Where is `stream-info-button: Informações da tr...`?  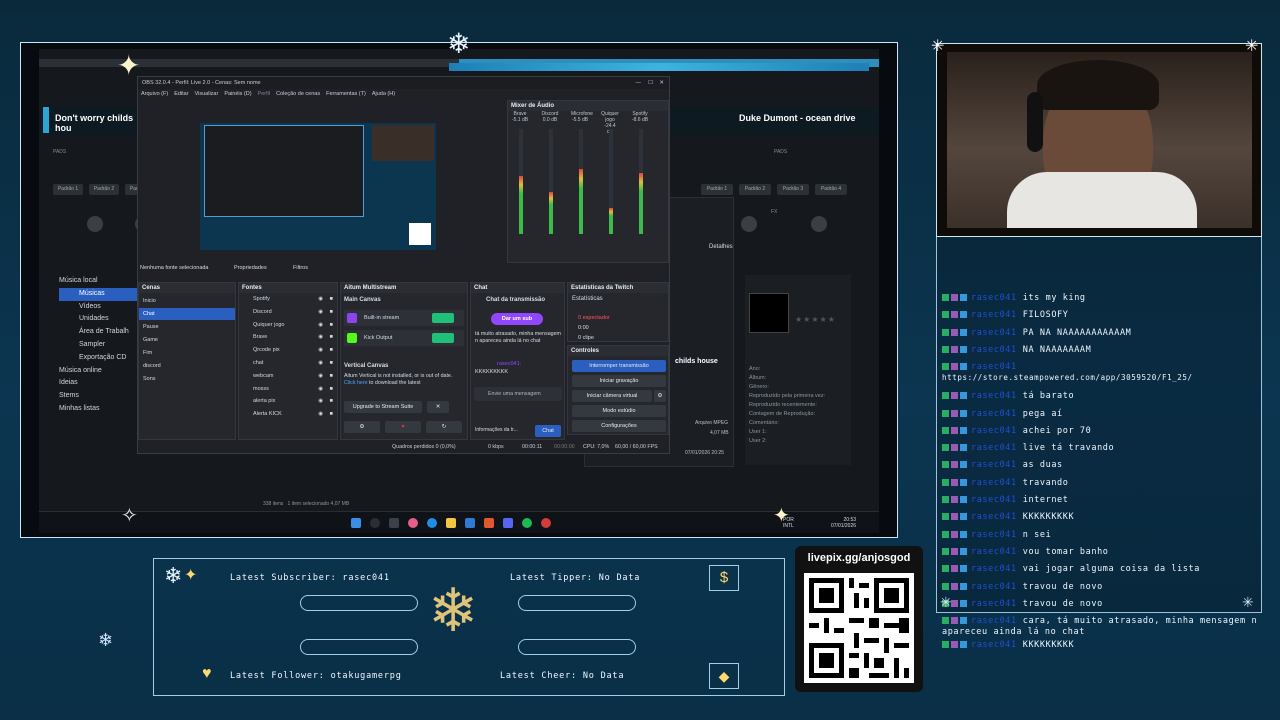
stream-info-button: Informações da tr... is located at coordinates (496, 430).